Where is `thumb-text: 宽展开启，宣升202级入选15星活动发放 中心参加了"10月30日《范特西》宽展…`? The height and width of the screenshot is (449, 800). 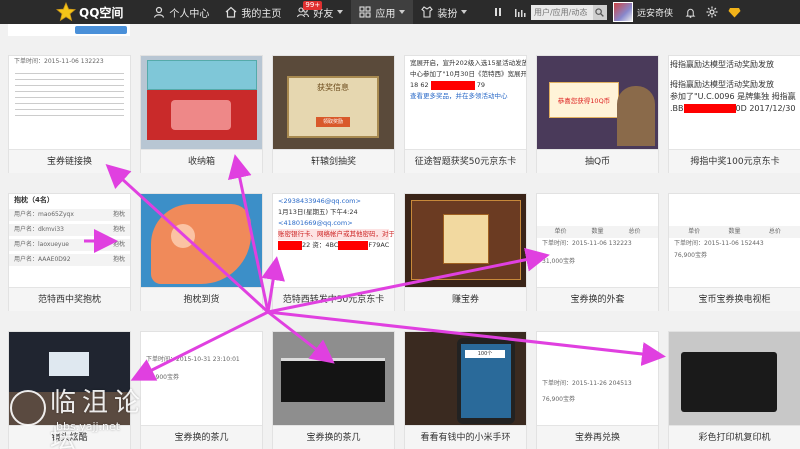 thumb-text: 宽展开启，宣升202级入选15星活动发放 中心参加了"10月30日《范特西》宽展… is located at coordinates (465, 80).